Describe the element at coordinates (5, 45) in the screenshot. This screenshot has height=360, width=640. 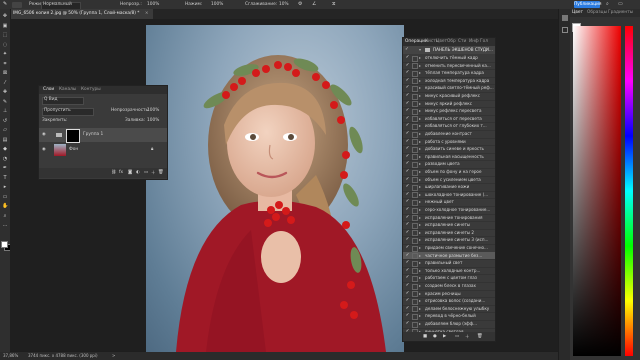
I see `lasso-icon: ◌` at that location.